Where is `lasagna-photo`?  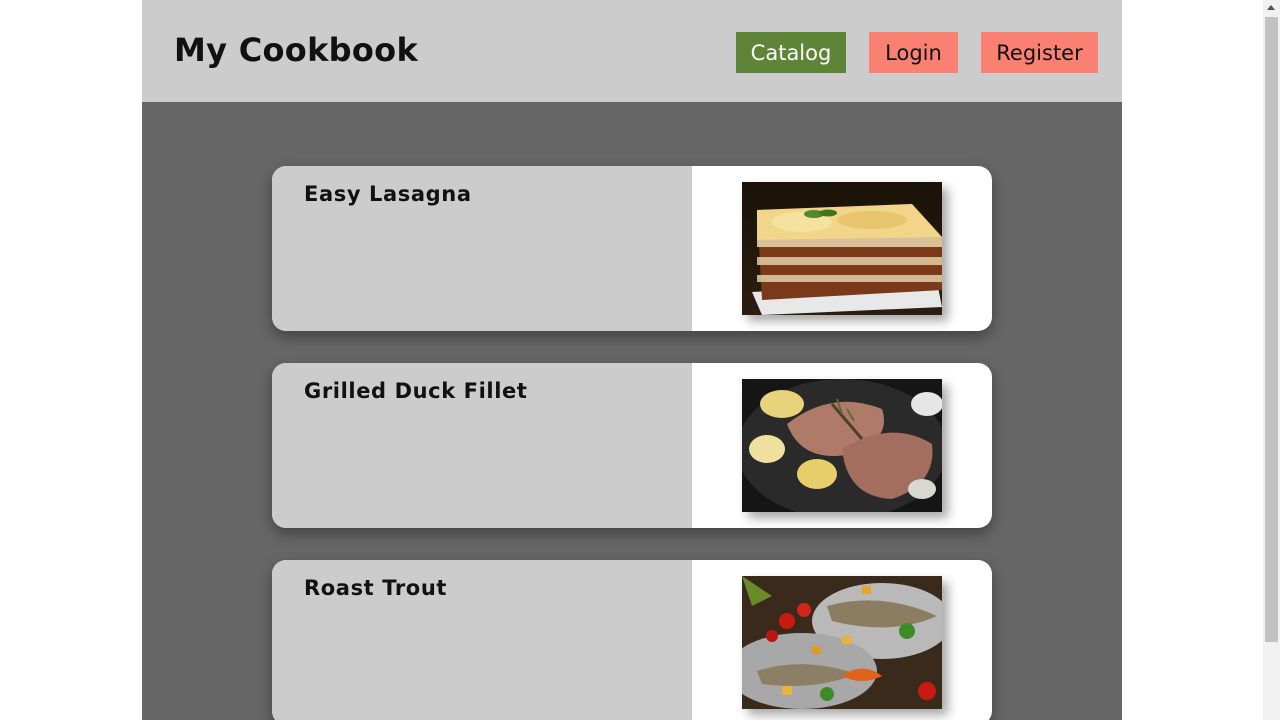 lasagna-photo is located at coordinates (842, 248).